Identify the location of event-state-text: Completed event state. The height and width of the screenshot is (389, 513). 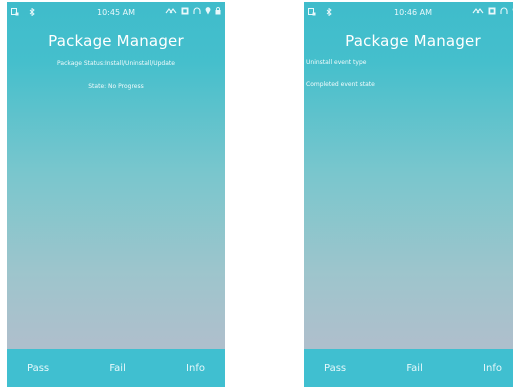
(340, 84).